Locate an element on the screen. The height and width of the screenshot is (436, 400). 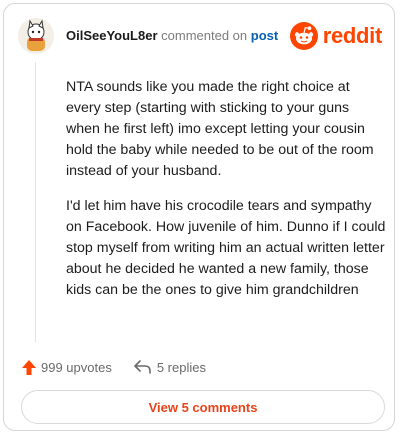
action-text: commented on is located at coordinates (204, 35).